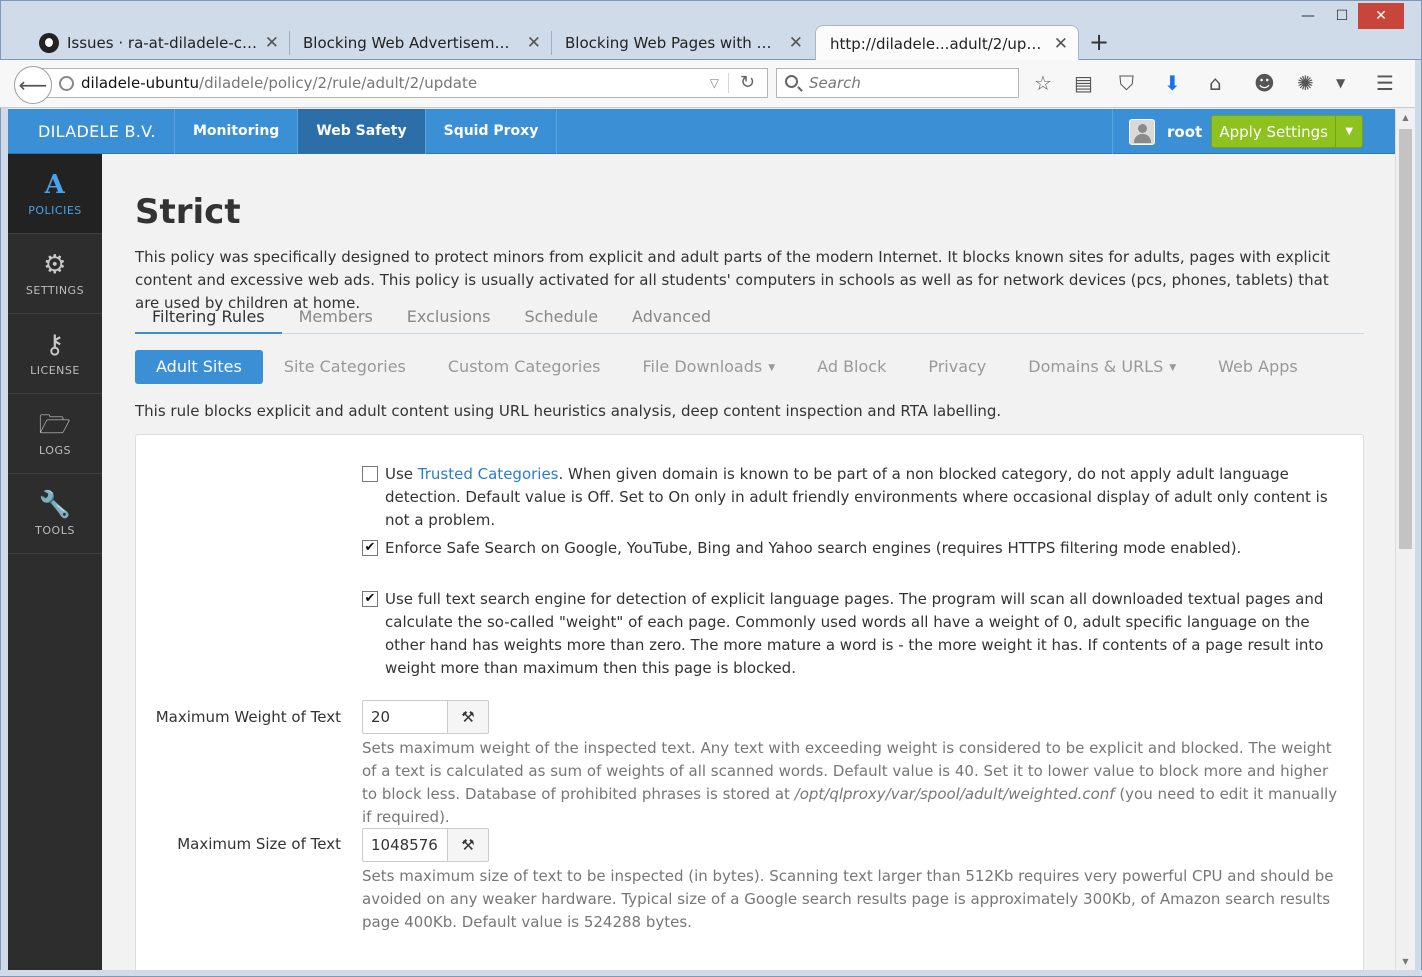  I want to click on reload-icon: ↻, so click(747, 83).